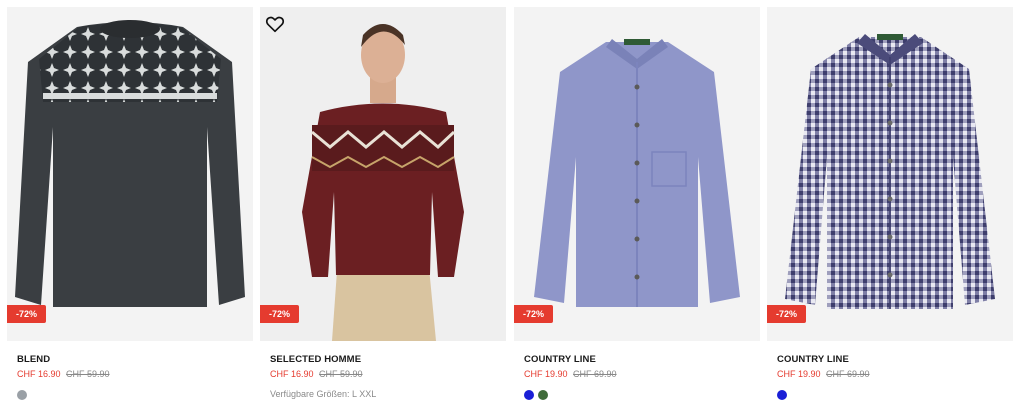 This screenshot has height=413, width=1024. What do you see at coordinates (323, 394) in the screenshot?
I see `available-sizes: Verfügbare Größen: L XXL` at bounding box center [323, 394].